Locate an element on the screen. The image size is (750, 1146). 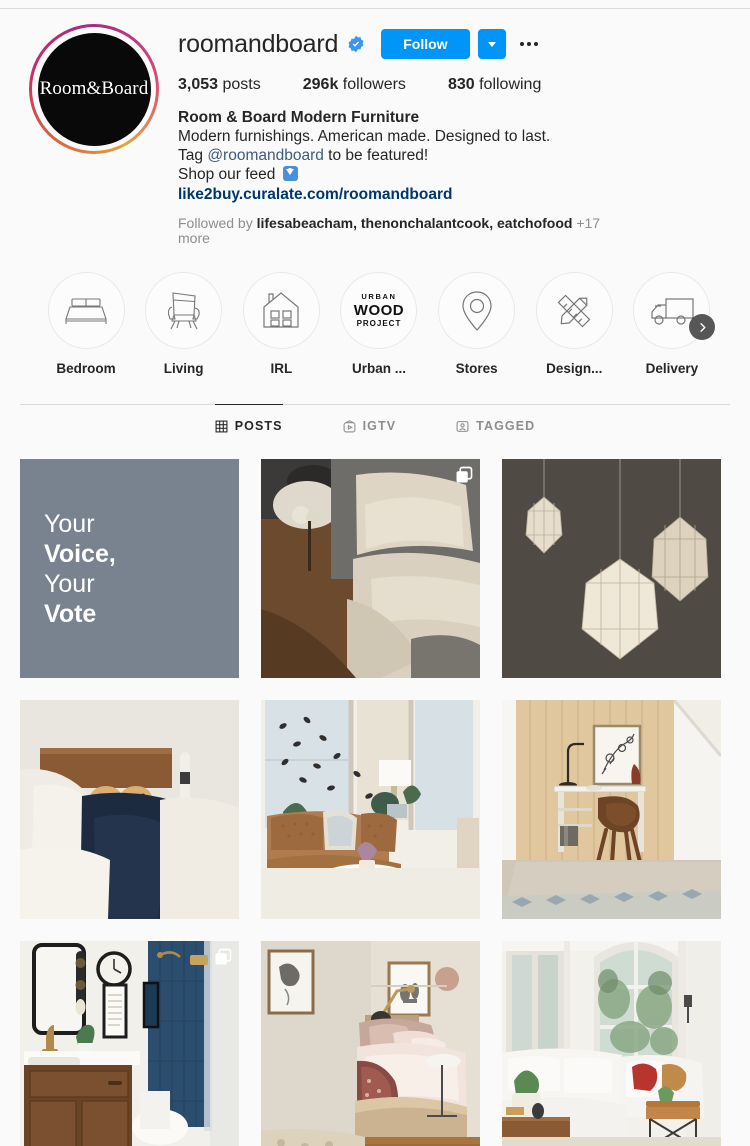
tagged-icon is located at coordinates (462, 426).